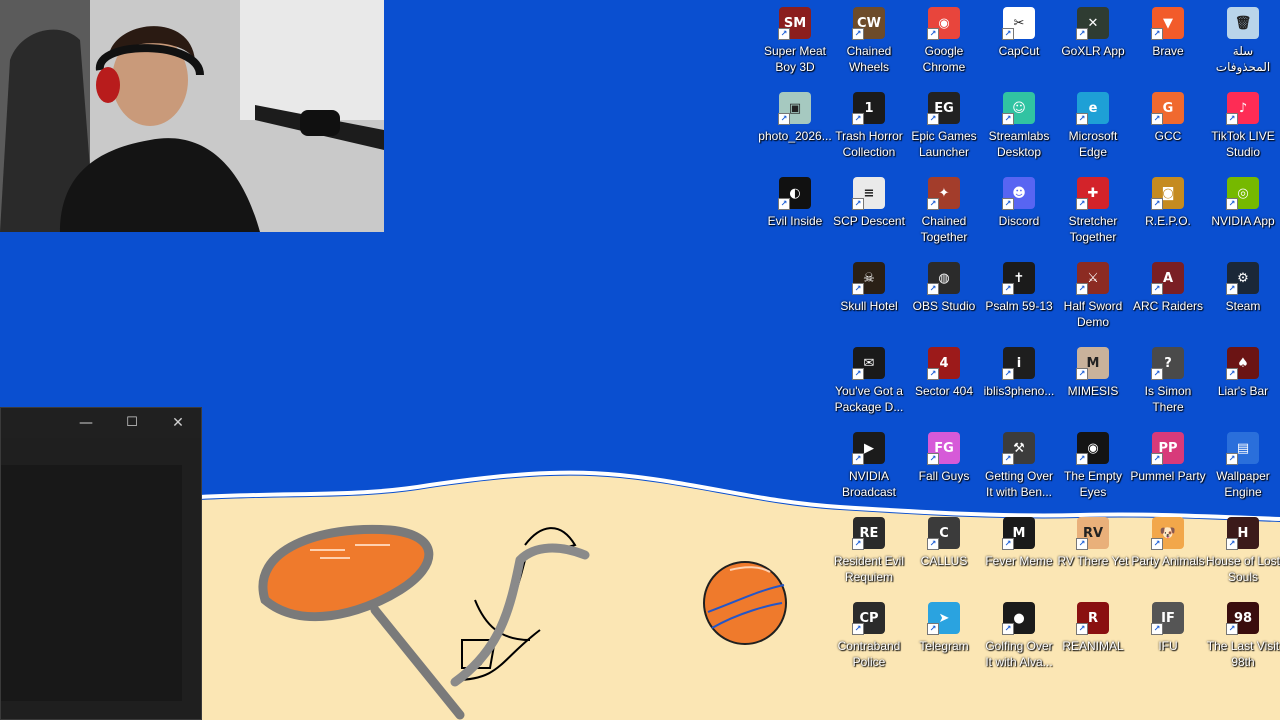 The width and height of the screenshot is (1280, 720). What do you see at coordinates (1167, 618) in the screenshot?
I see `game-icon: IF ↗` at bounding box center [1167, 618].